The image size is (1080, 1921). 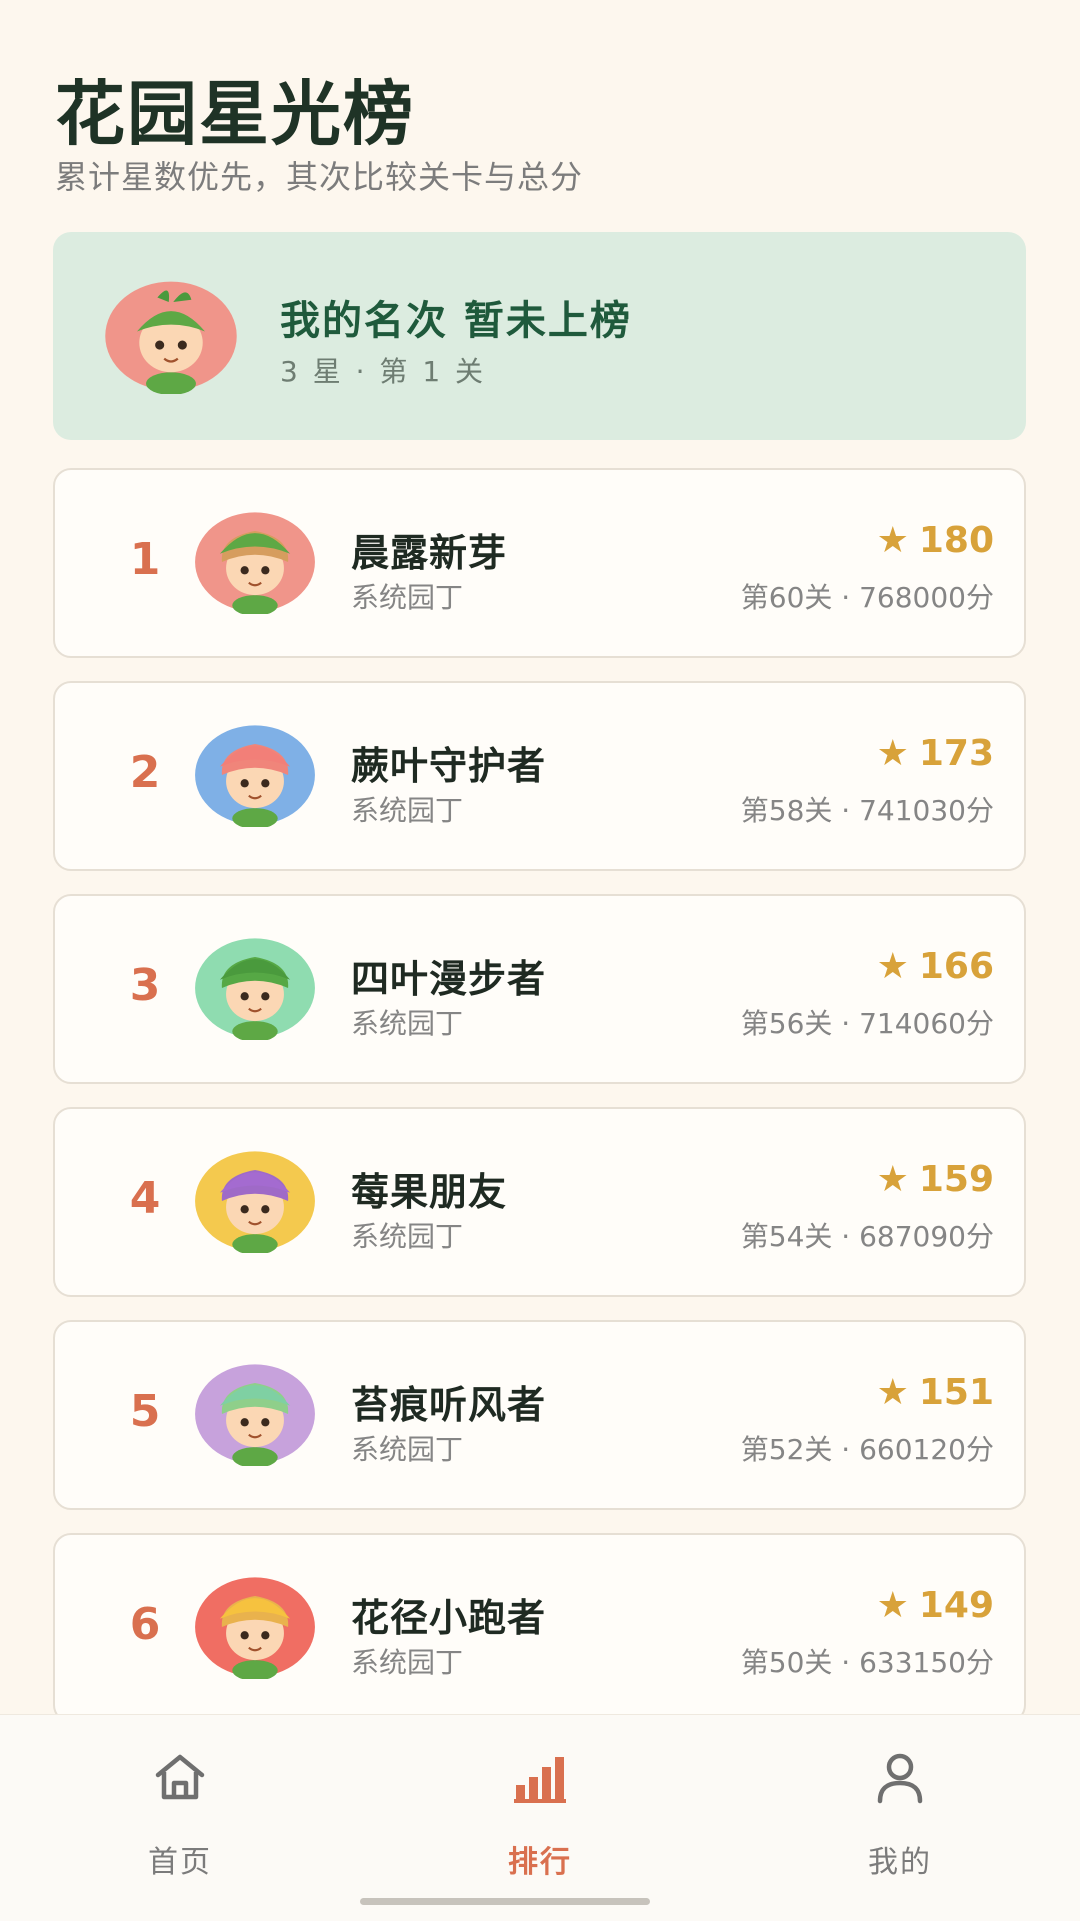 What do you see at coordinates (449, 1405) in the screenshot?
I see `player-name: 苔痕听风者` at bounding box center [449, 1405].